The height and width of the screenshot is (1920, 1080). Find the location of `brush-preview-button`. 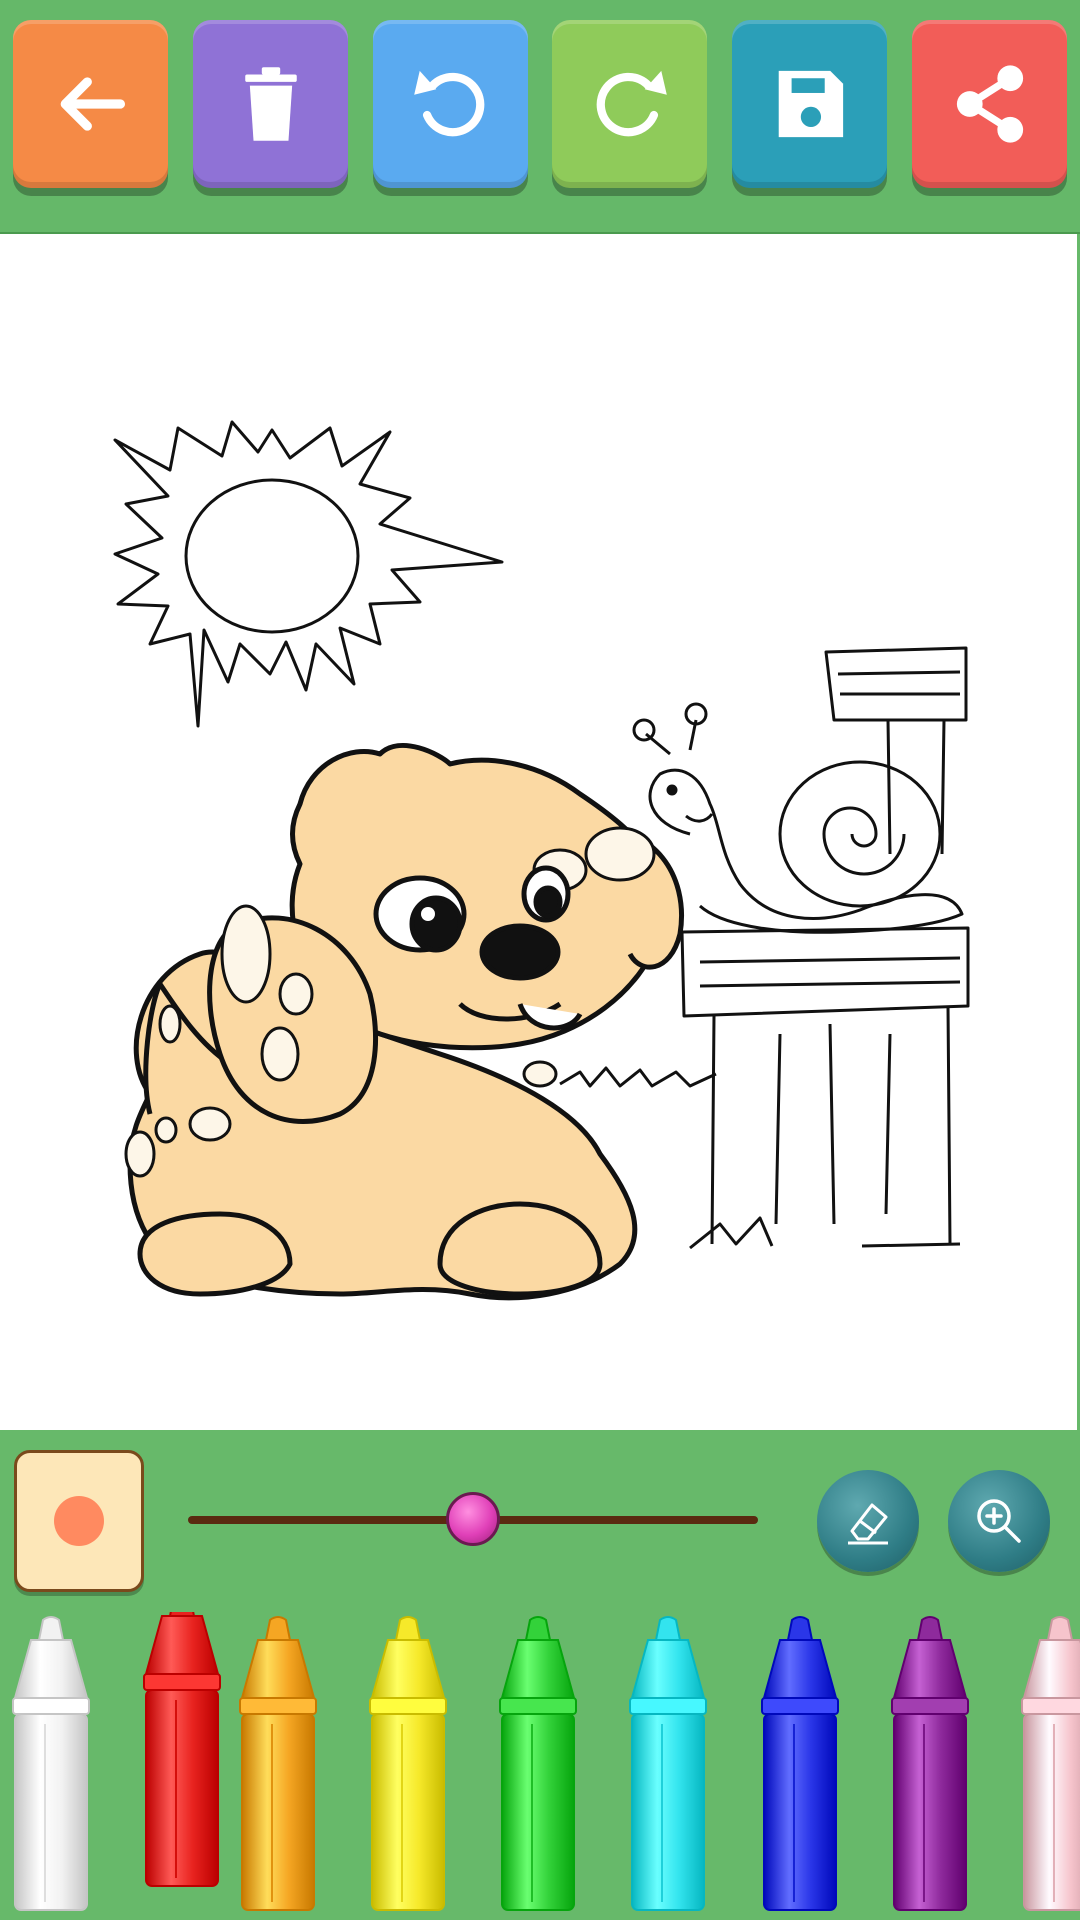

brush-preview-button is located at coordinates (79, 1521).